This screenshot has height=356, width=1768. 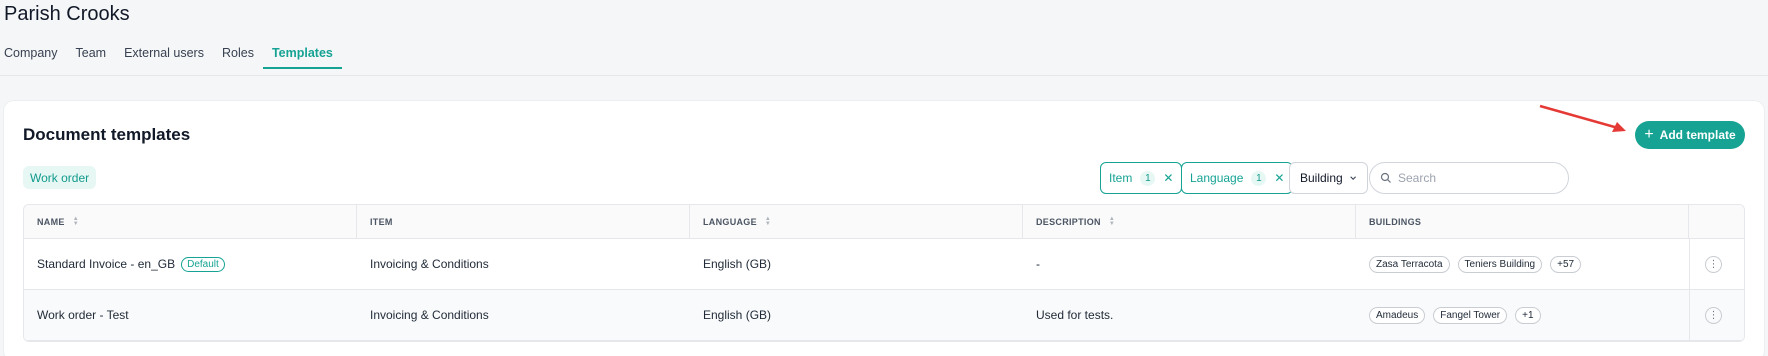 What do you see at coordinates (884, 75) in the screenshot?
I see `tabs-divider` at bounding box center [884, 75].